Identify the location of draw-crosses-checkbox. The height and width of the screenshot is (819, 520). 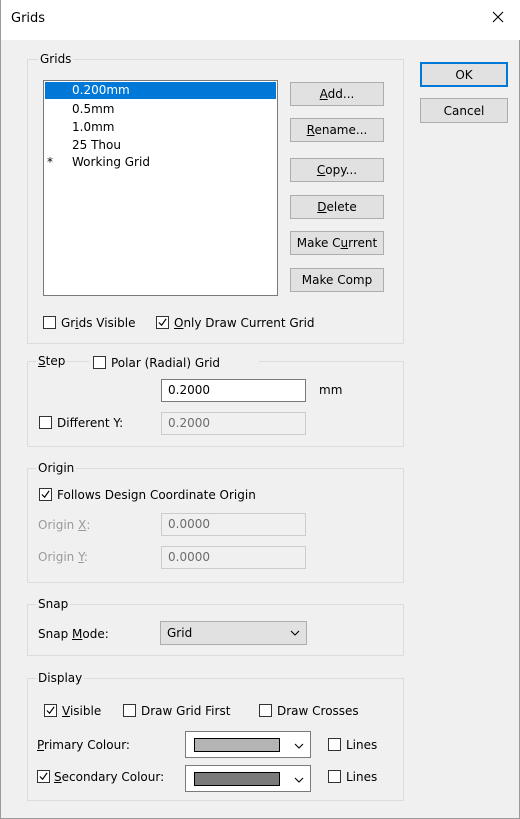
(265, 710).